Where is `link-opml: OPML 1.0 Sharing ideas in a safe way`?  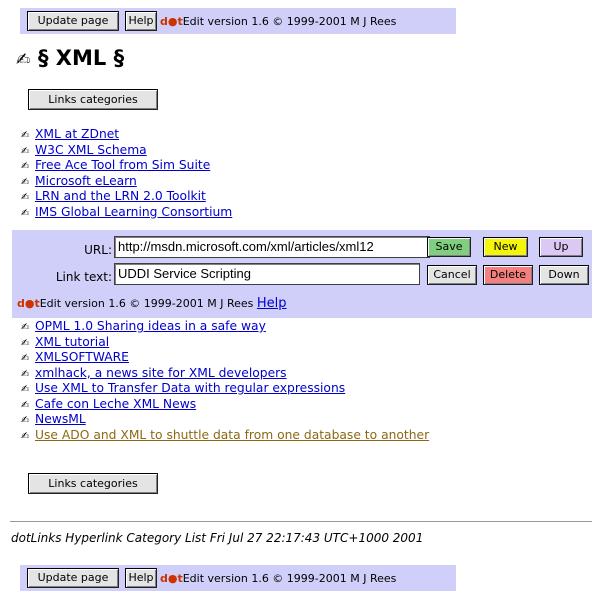 link-opml: OPML 1.0 Sharing ideas in a safe way is located at coordinates (150, 326).